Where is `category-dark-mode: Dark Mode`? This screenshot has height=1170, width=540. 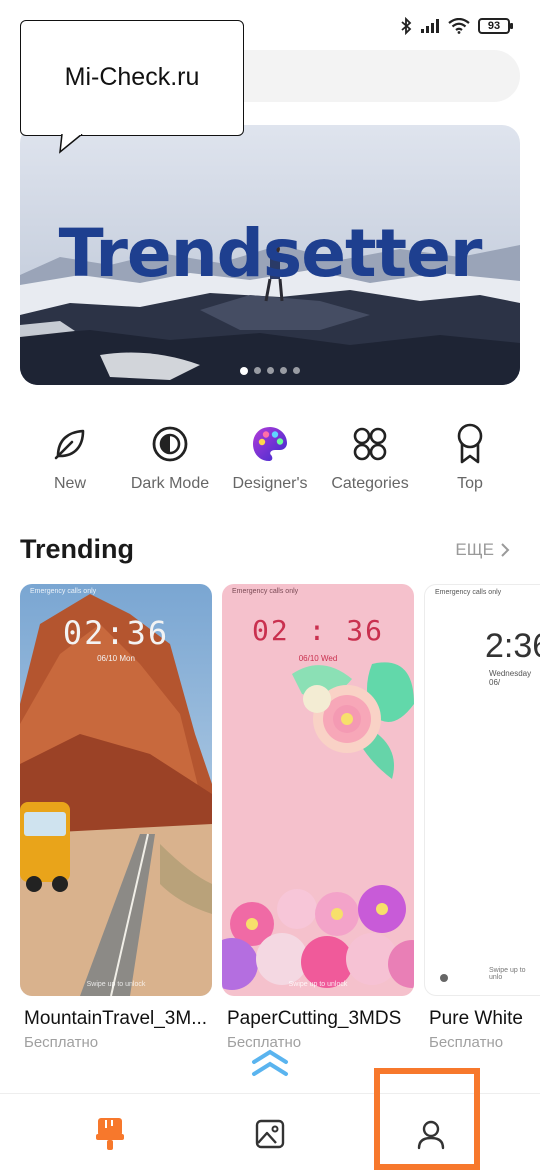
category-dark-mode: Dark Mode is located at coordinates (170, 458).